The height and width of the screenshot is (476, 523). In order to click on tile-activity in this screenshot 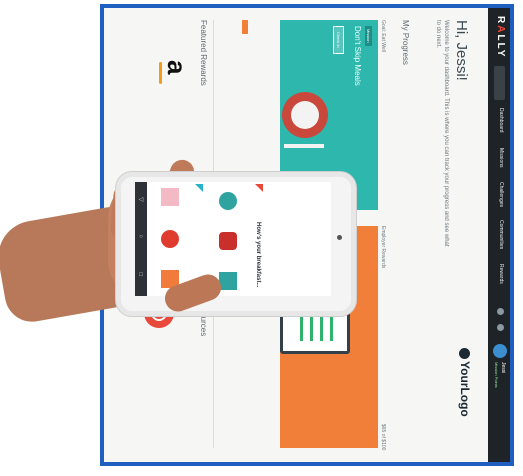, I will do `click(228, 241)`.